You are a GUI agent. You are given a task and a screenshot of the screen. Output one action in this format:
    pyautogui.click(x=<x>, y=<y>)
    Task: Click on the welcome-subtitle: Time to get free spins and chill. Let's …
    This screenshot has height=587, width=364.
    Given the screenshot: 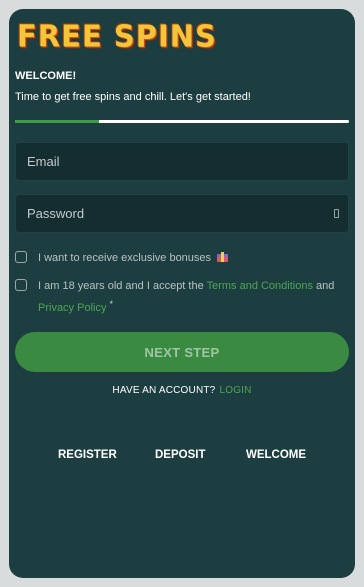 What is the action you would take?
    pyautogui.click(x=133, y=97)
    